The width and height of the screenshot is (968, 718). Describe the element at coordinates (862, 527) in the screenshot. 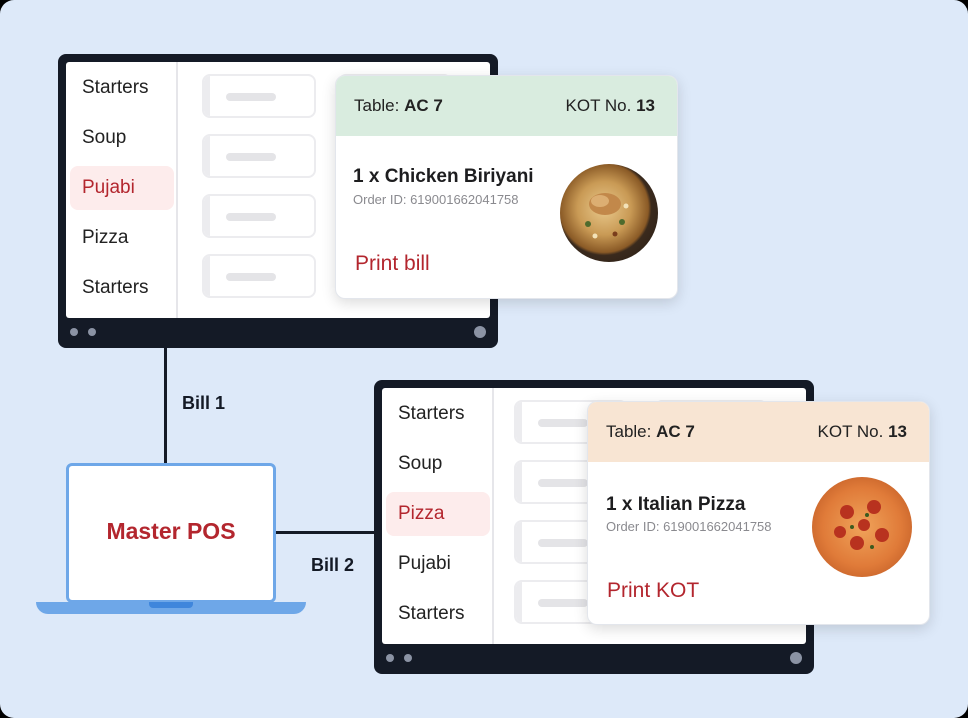

I see `pizza-icon` at that location.